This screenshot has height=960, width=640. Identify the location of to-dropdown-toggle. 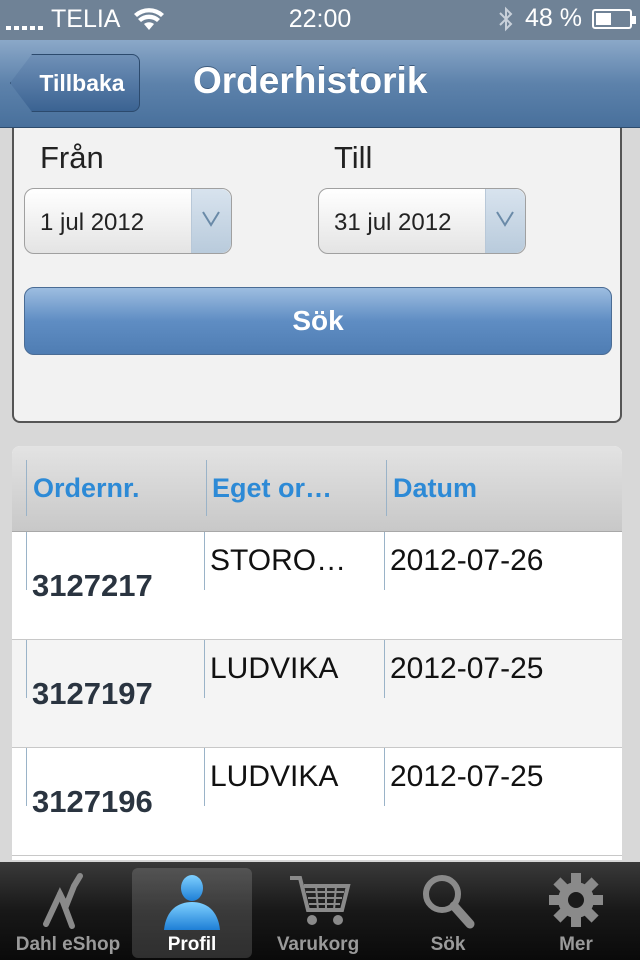
(505, 221).